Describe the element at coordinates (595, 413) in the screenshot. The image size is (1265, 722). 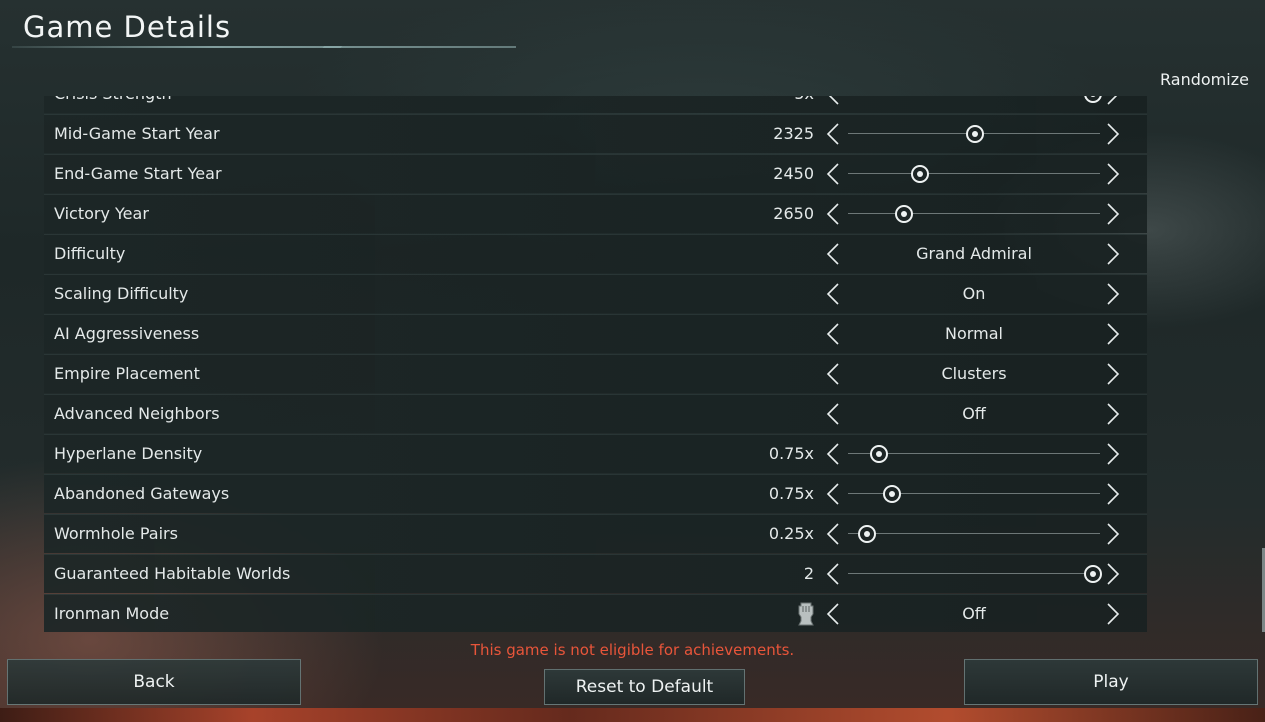
I see `setting-row: Advanced Neighbors Off` at that location.